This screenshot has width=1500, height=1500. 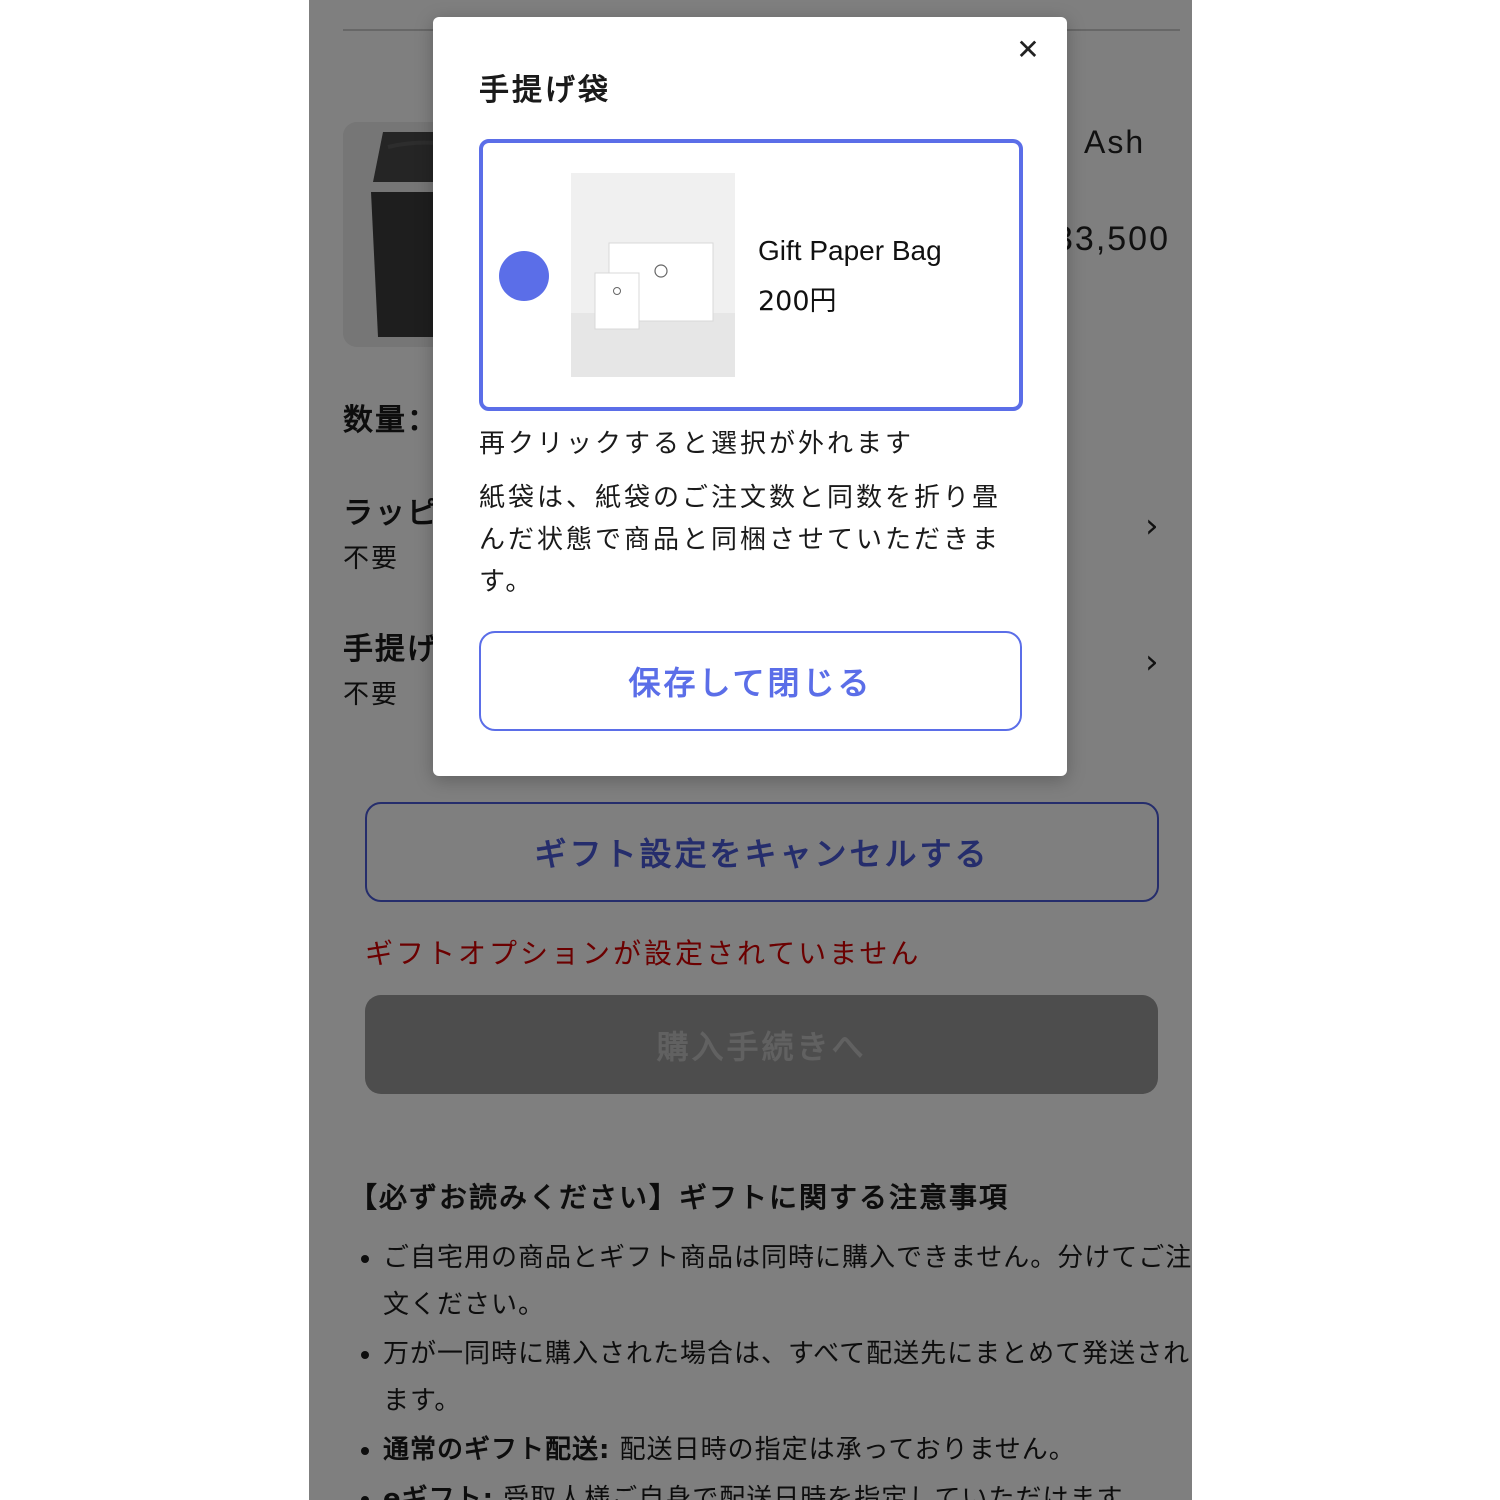 I want to click on modal-title: 手提げ袋, so click(x=545, y=90).